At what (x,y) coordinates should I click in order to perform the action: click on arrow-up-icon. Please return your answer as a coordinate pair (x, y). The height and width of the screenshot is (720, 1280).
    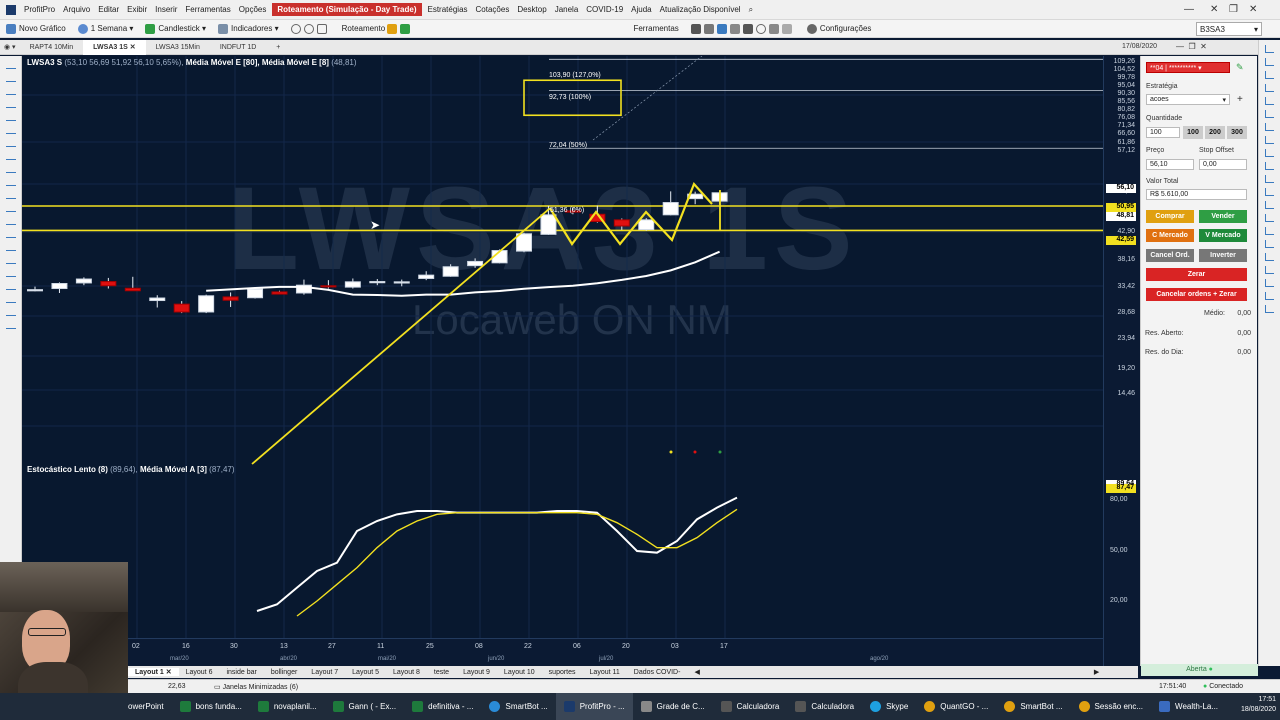
    Looking at the image, I should click on (1269, 257).